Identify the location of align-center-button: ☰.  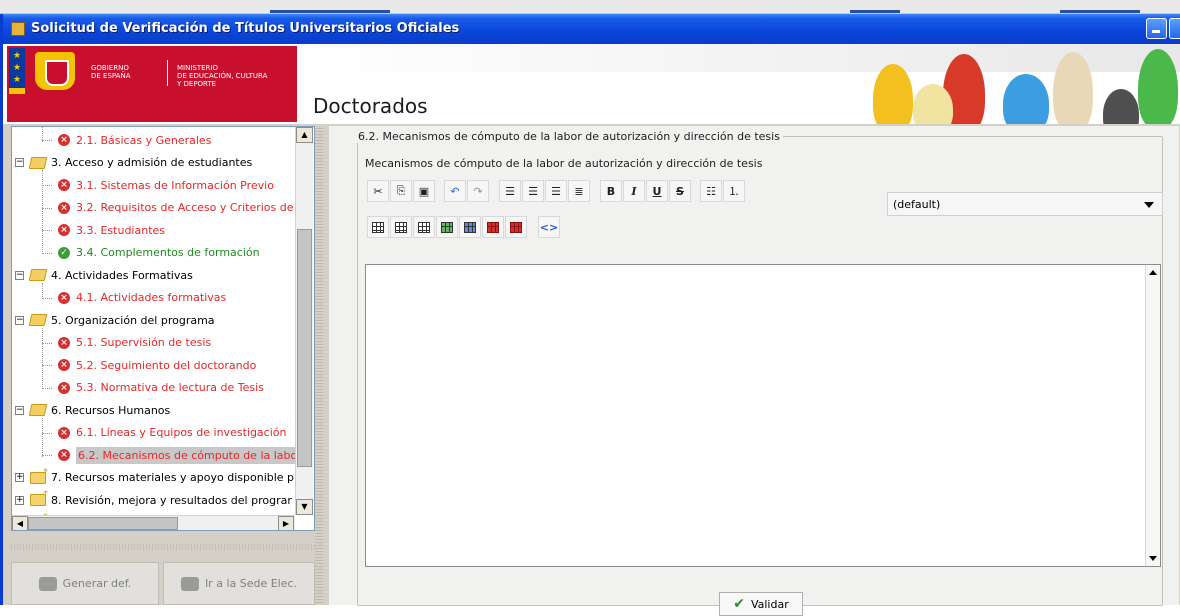
(533, 191).